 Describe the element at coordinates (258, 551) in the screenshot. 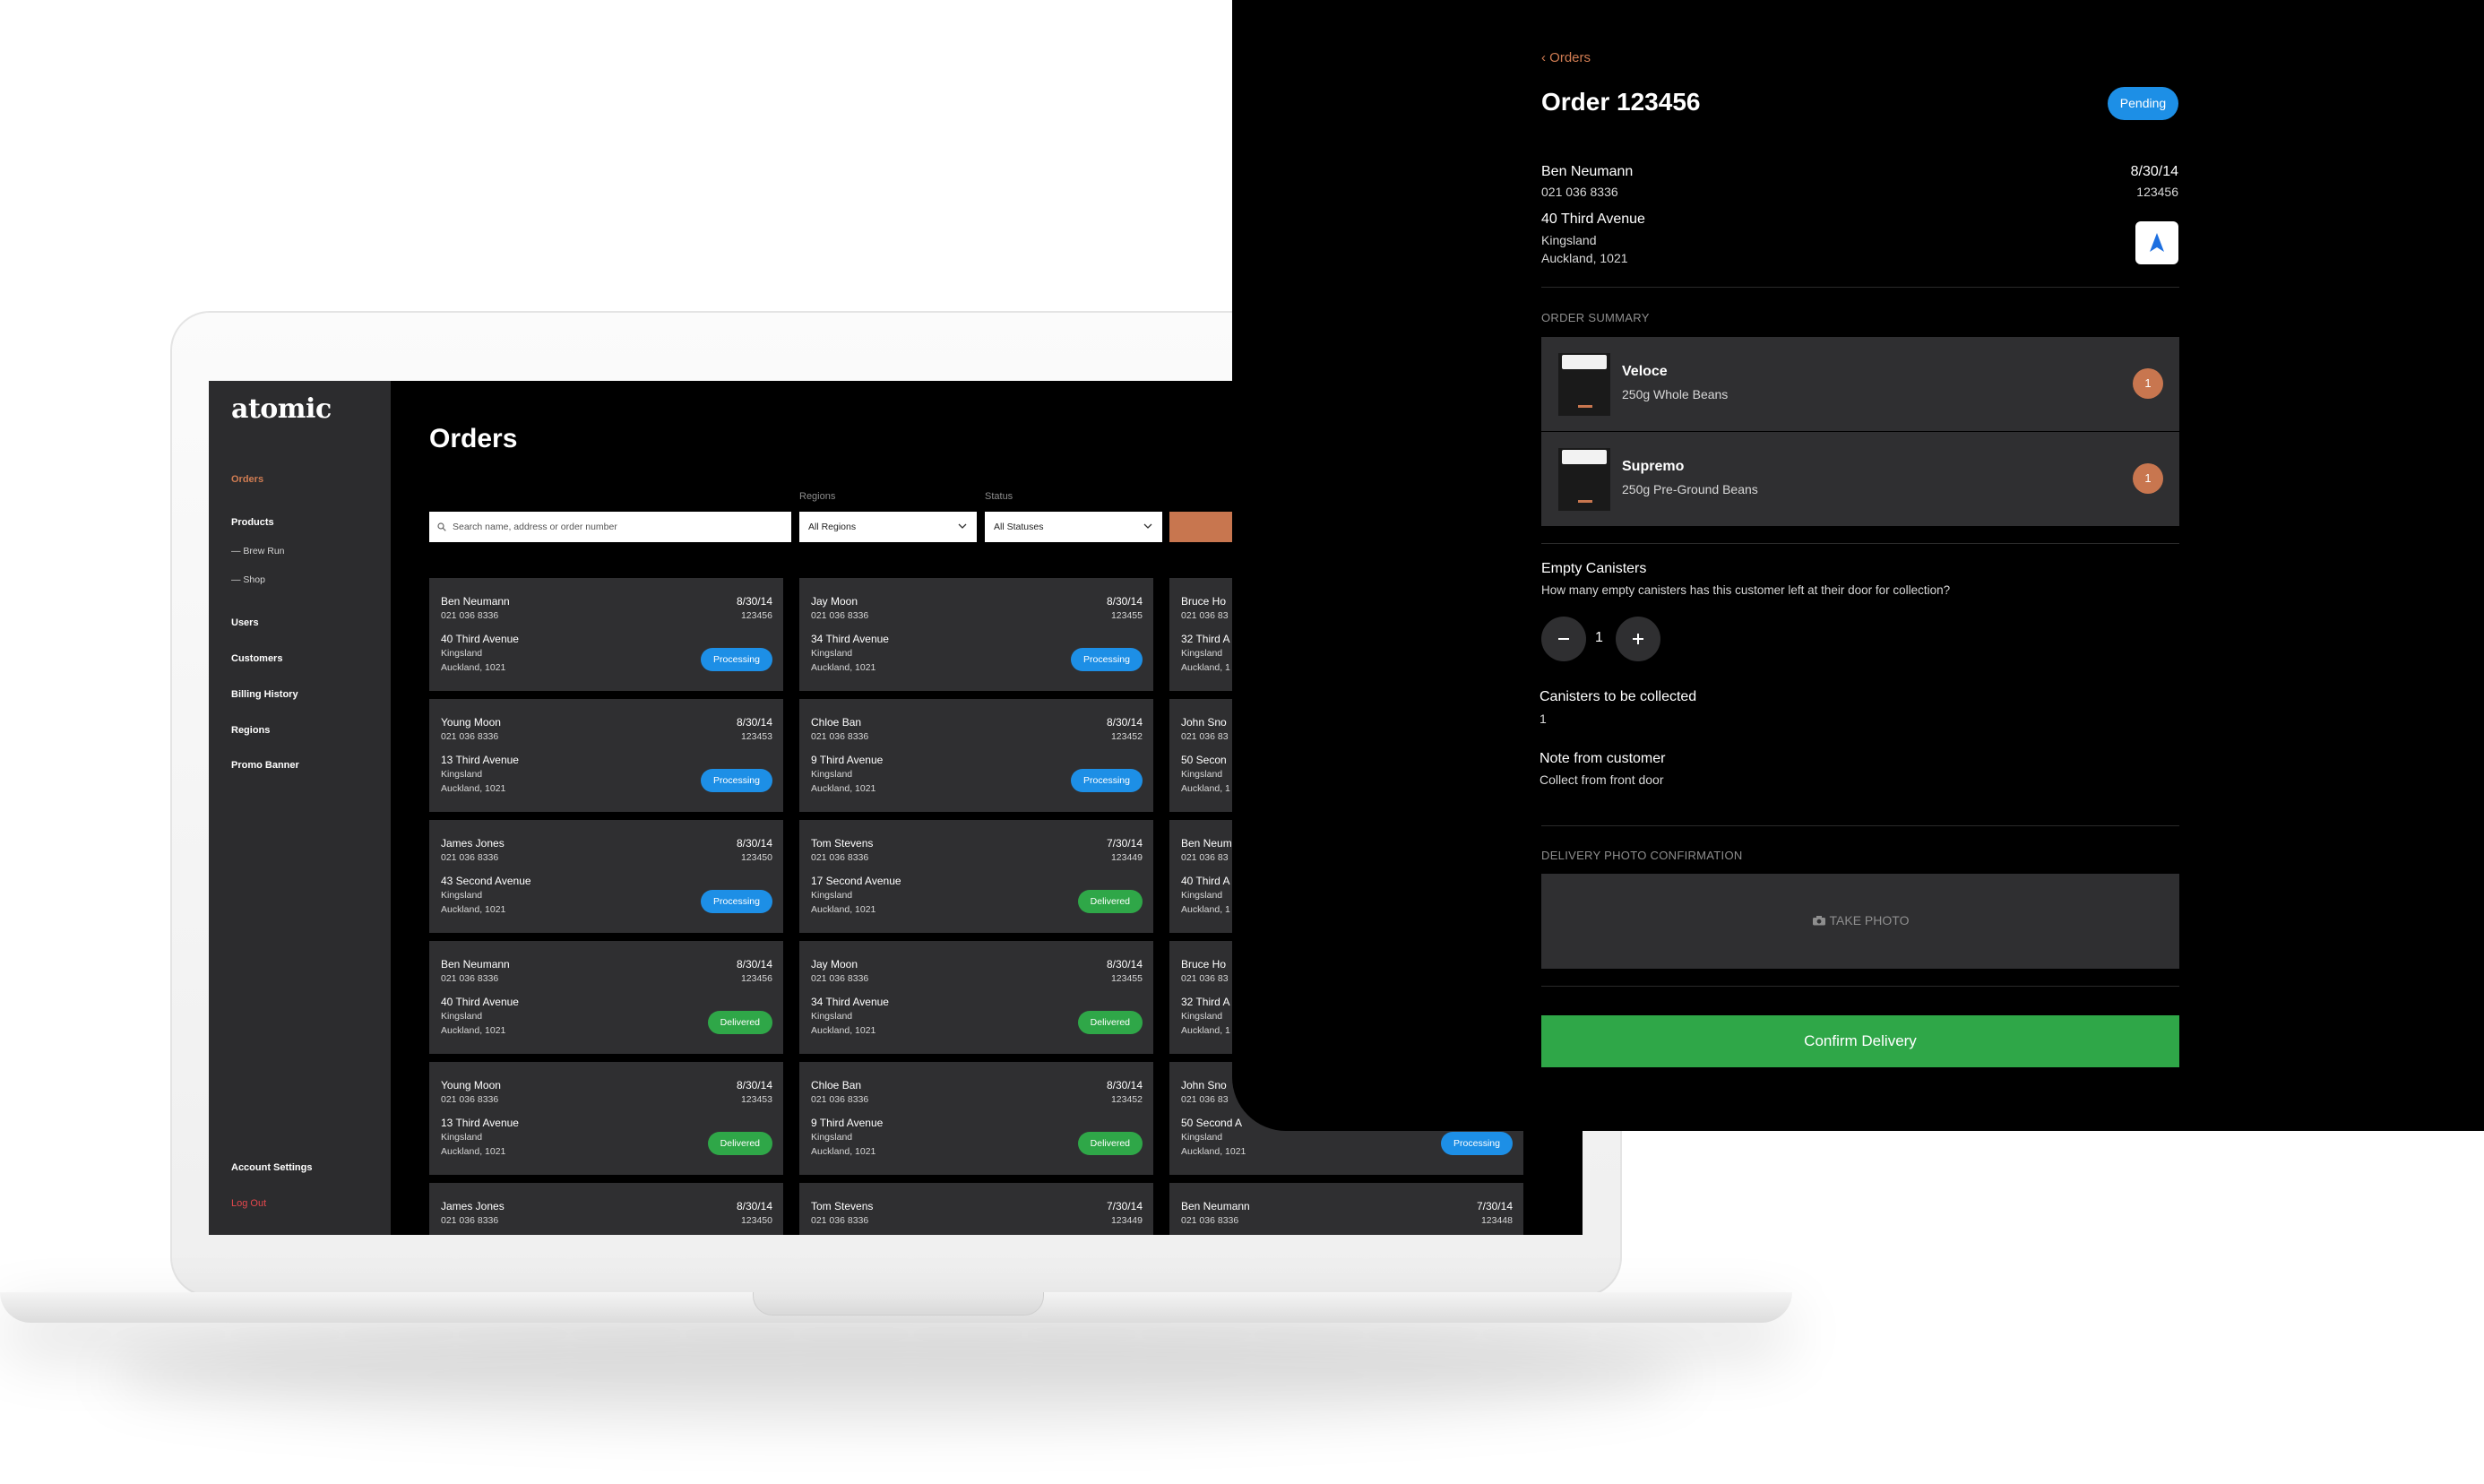

I see `sidebar-item-brew-run: — Brew Run` at that location.